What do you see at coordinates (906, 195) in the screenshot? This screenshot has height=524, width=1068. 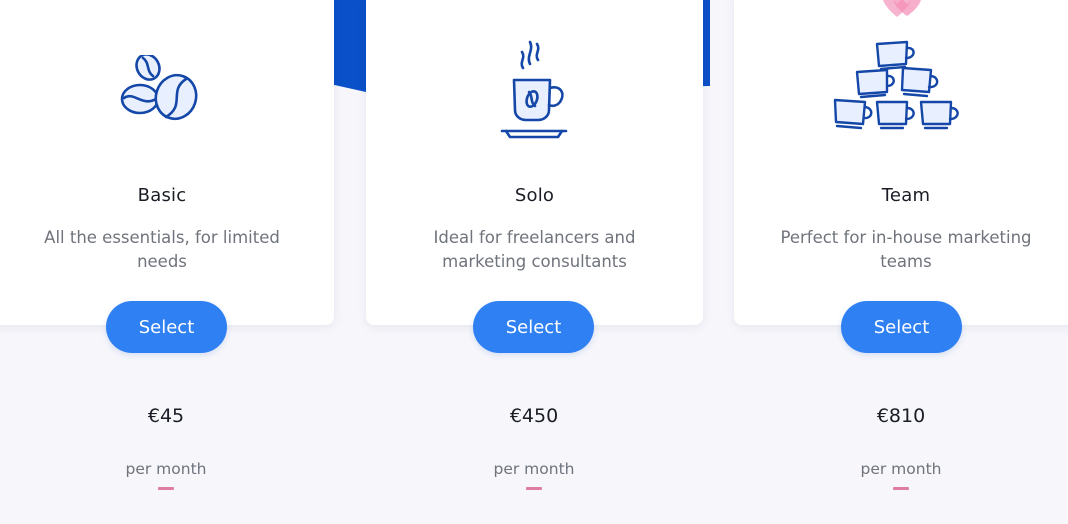 I see `plan-title: Team` at bounding box center [906, 195].